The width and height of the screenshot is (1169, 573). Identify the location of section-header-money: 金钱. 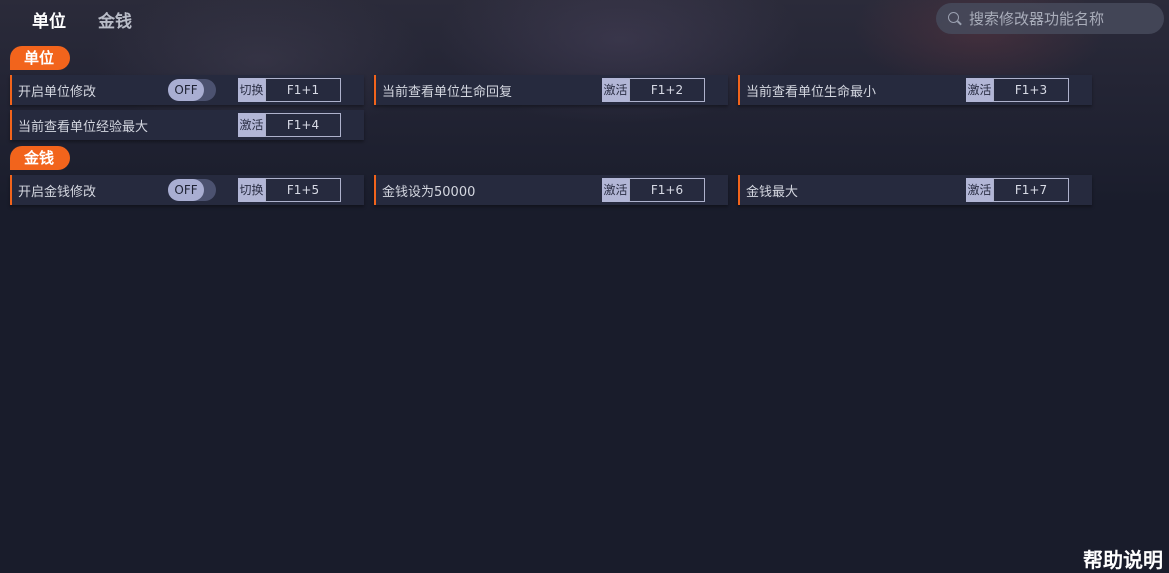
(40, 158).